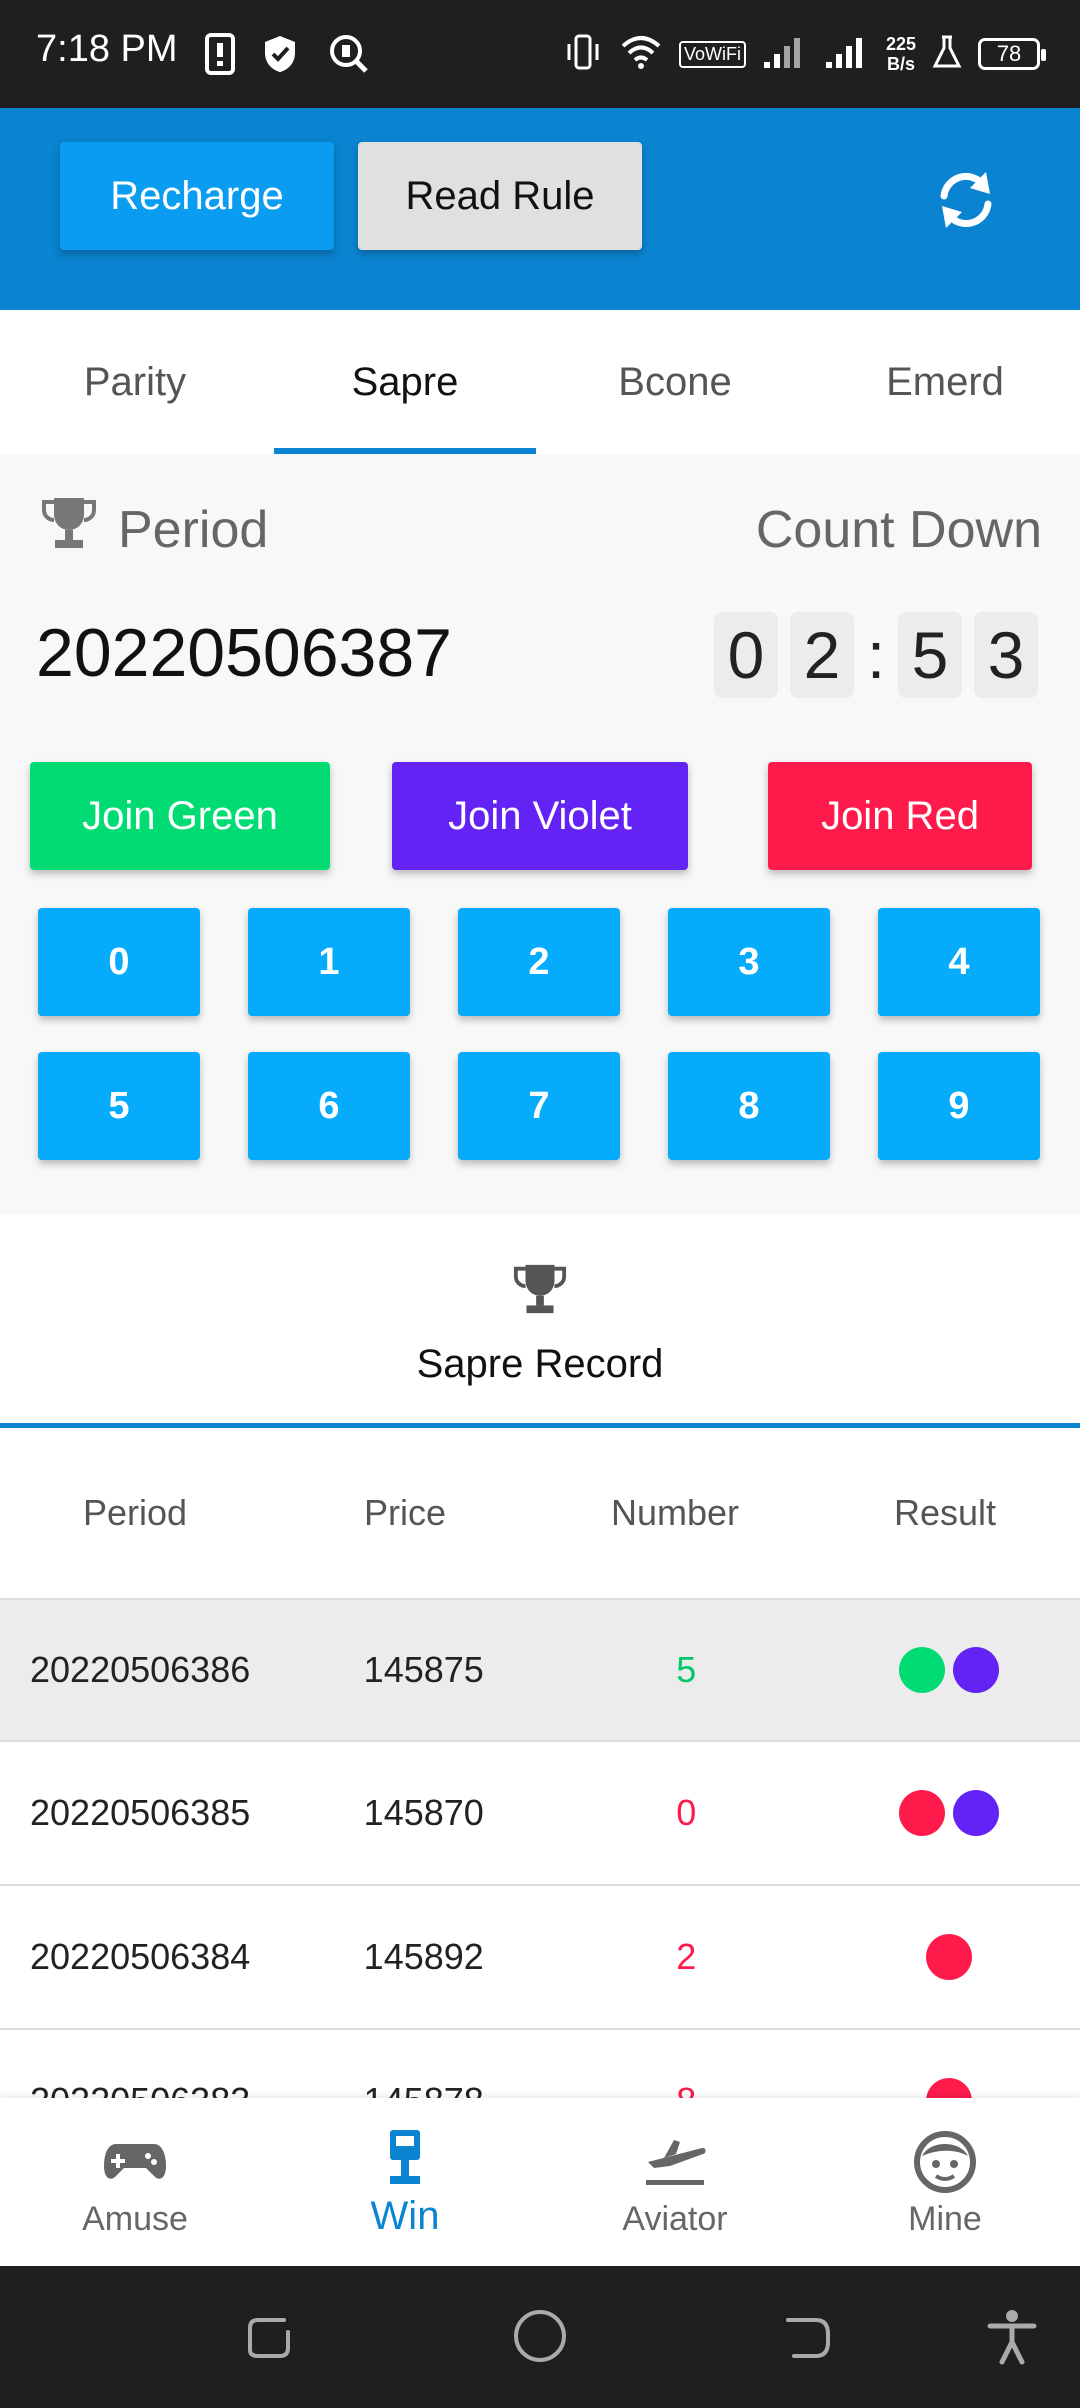  What do you see at coordinates (583, 54) in the screenshot?
I see `vibrate-icon` at bounding box center [583, 54].